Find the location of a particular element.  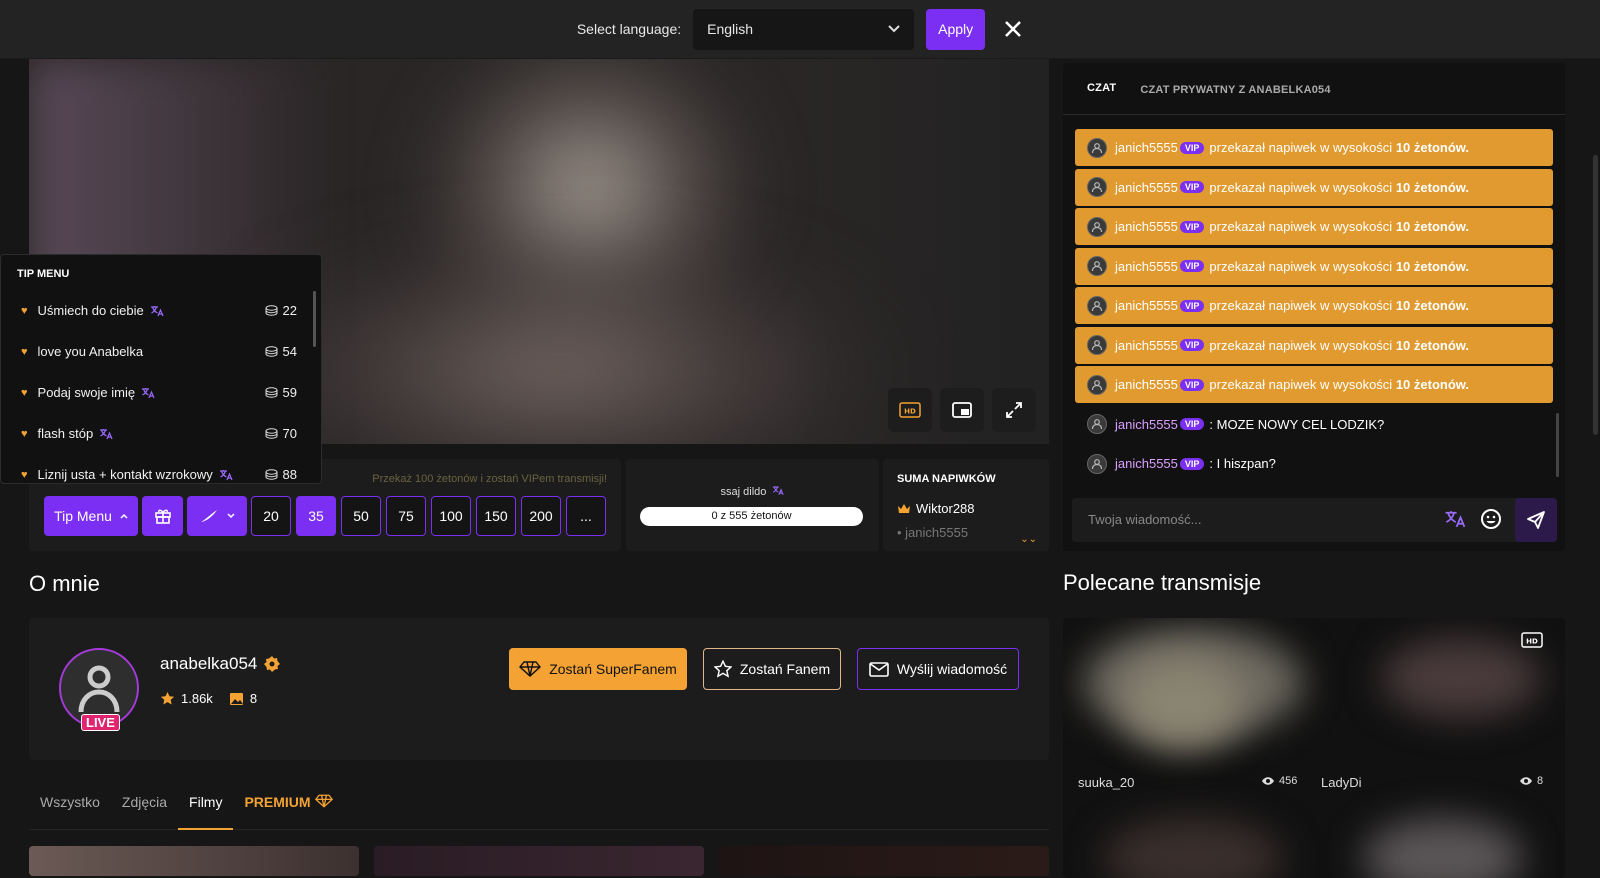

tip-menu-item: ♥ Podaj swoje imię 59 is located at coordinates (161, 392).